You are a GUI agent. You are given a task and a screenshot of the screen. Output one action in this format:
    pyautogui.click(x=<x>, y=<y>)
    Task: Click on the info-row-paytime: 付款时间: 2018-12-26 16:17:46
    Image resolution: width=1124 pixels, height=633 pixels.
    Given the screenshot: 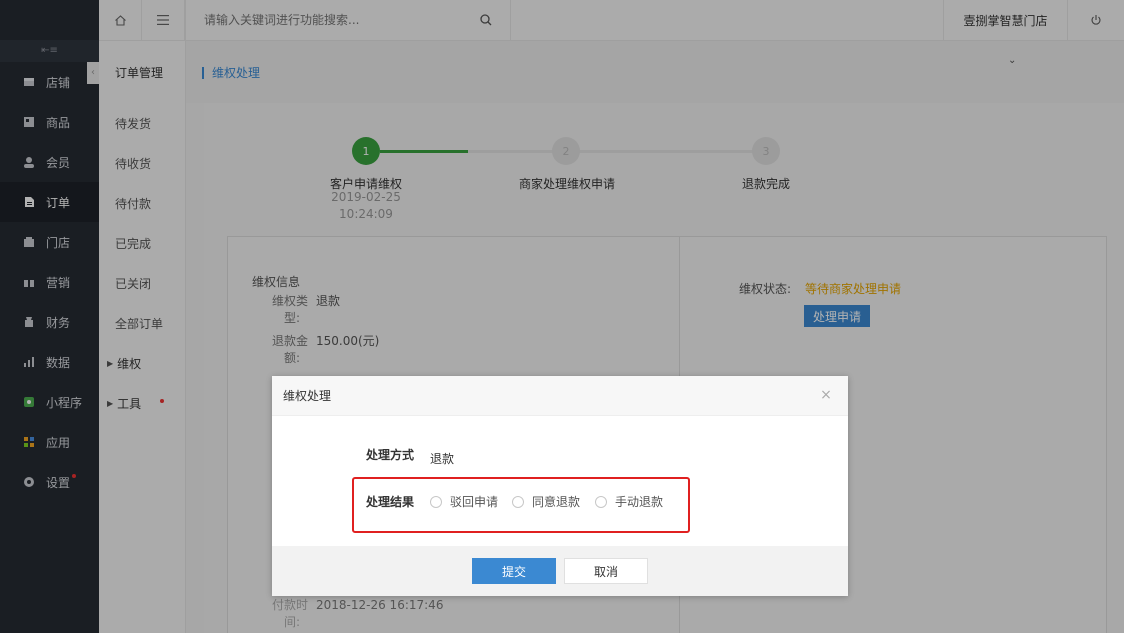 What is the action you would take?
    pyautogui.click(x=357, y=614)
    